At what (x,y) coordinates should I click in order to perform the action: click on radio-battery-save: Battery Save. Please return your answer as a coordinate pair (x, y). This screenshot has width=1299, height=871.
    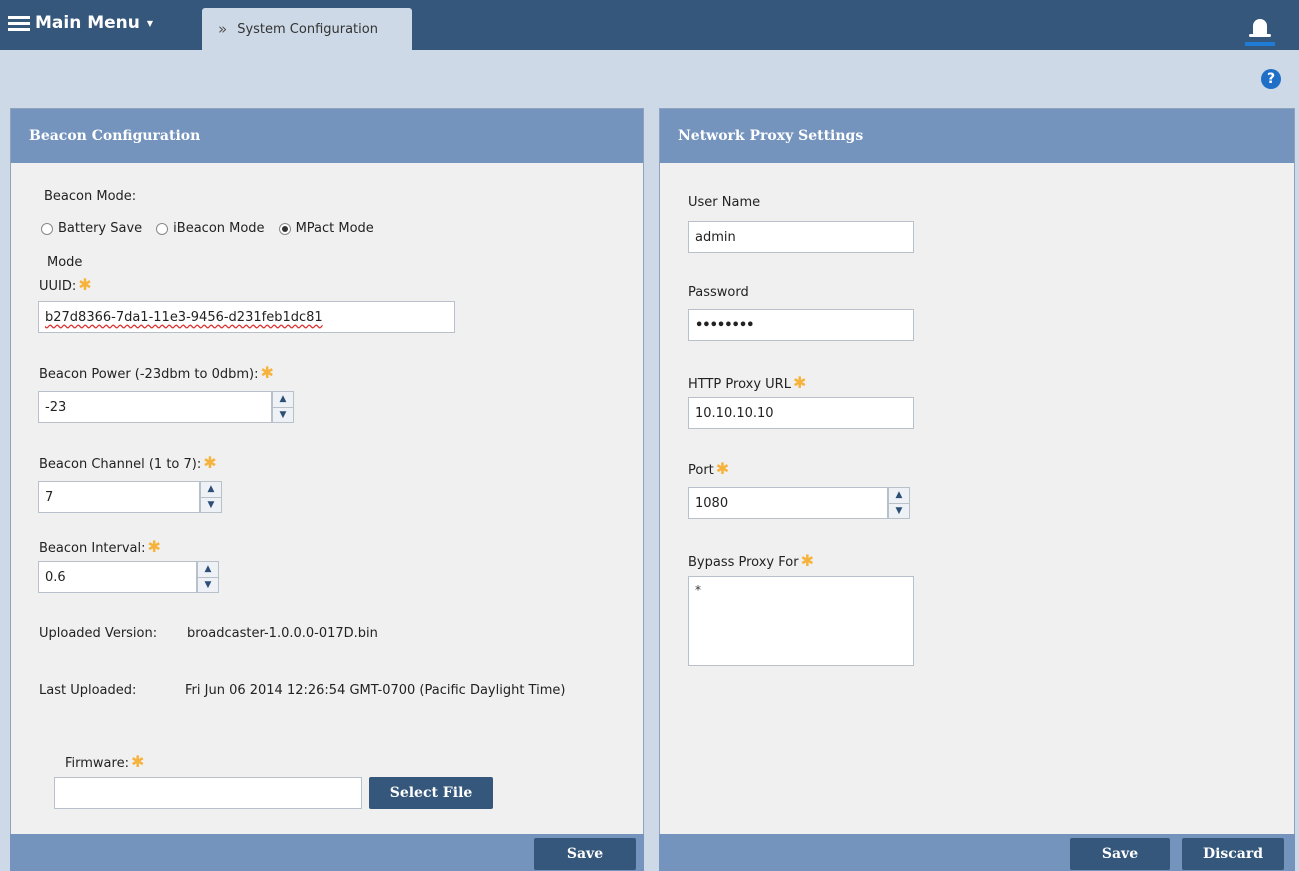
    Looking at the image, I should click on (91, 228).